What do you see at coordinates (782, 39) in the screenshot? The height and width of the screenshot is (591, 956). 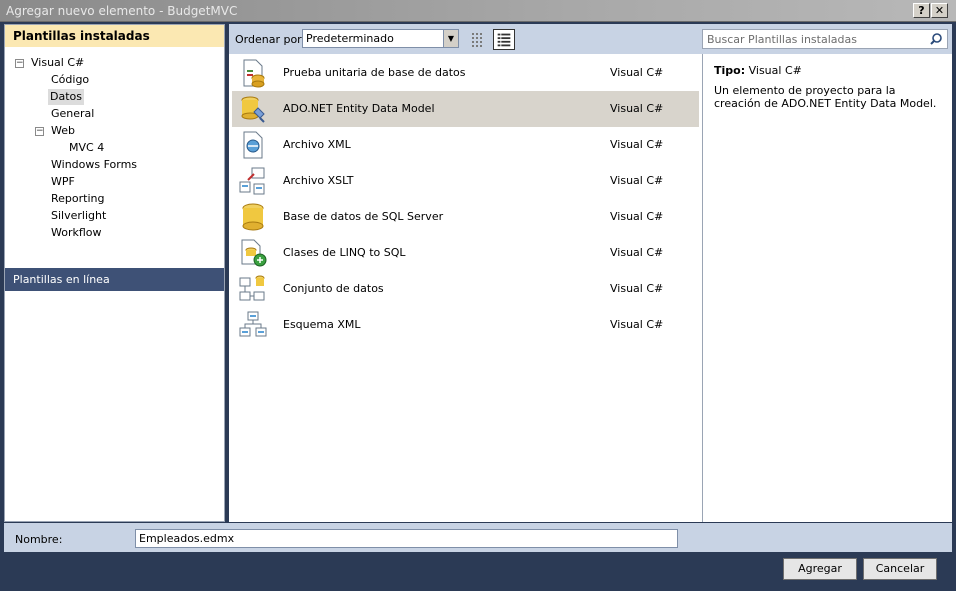 I see `search-placeholder: Buscar Plantillas instaladas` at bounding box center [782, 39].